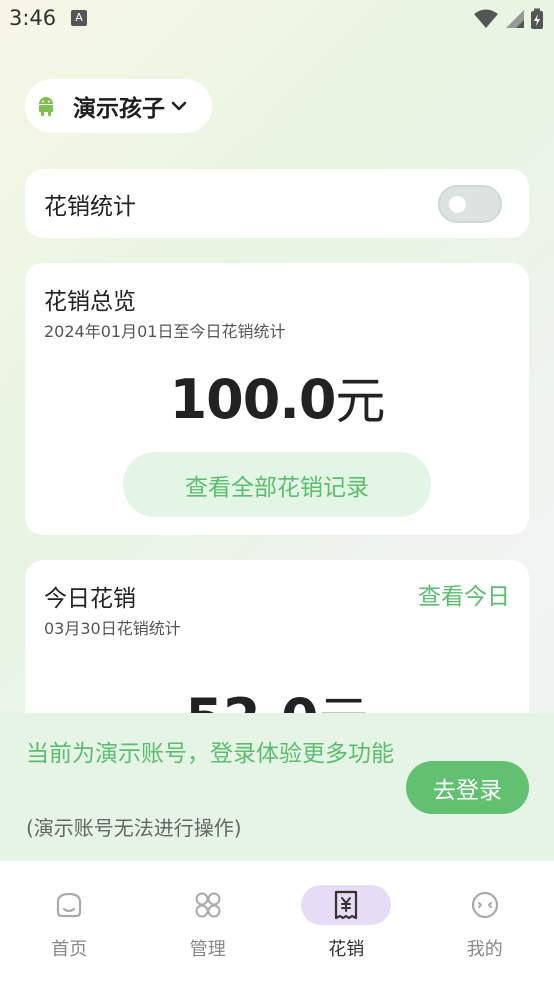 The width and height of the screenshot is (554, 984). Describe the element at coordinates (134, 828) in the screenshot. I see `demo-note: (演示账号无法进行操作)` at that location.